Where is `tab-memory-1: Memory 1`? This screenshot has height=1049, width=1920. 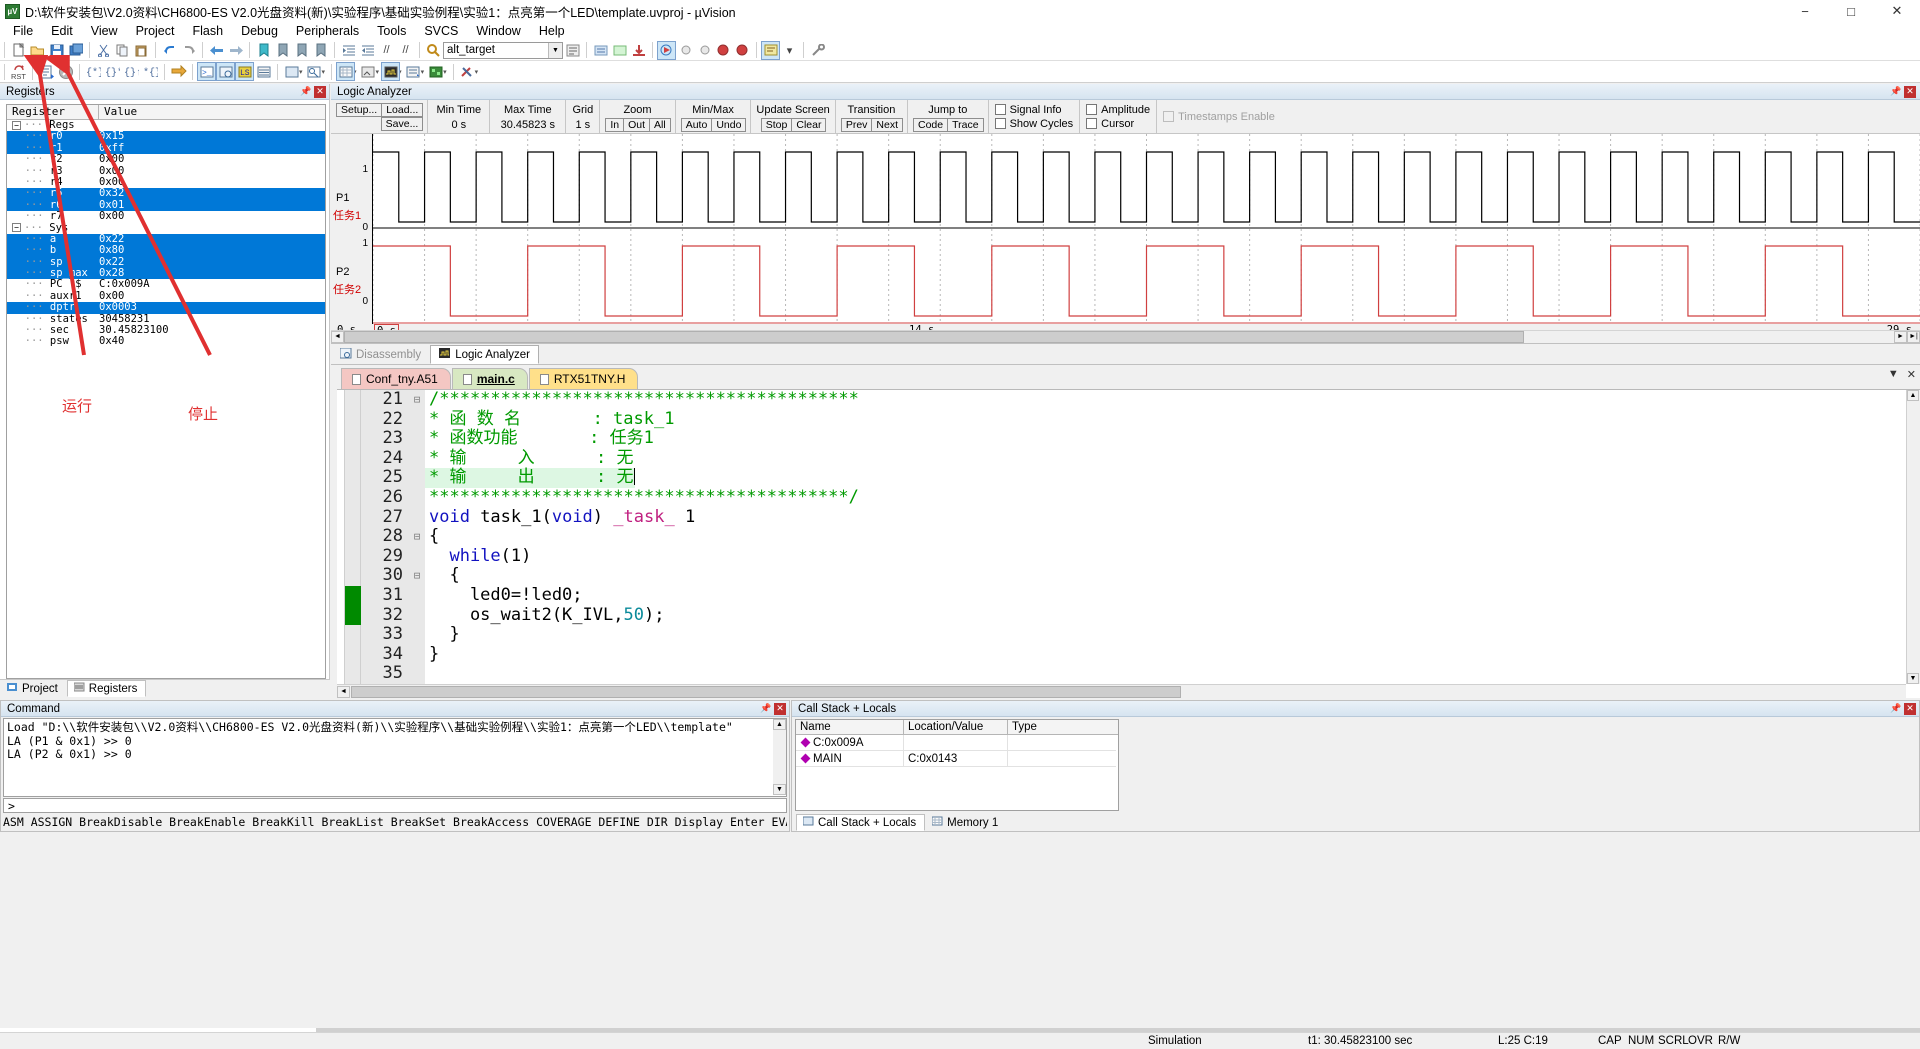
tab-memory-1: Memory 1 is located at coordinates (966, 822).